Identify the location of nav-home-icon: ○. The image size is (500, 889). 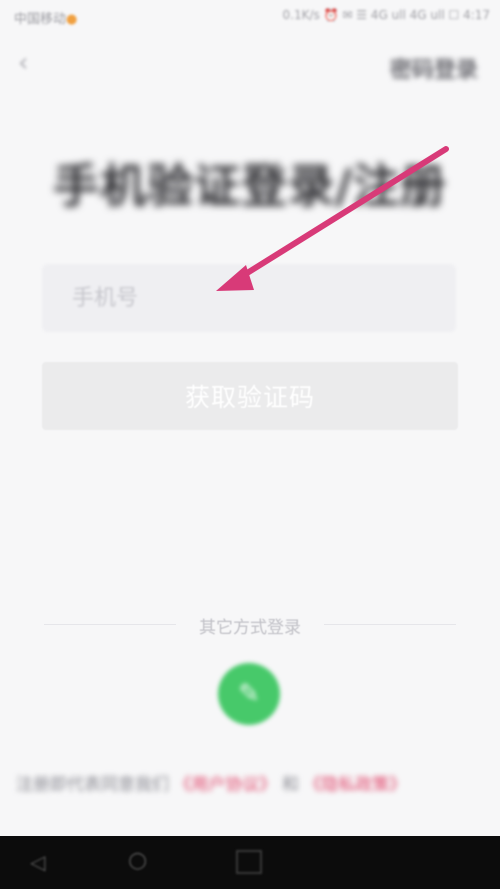
(137, 860).